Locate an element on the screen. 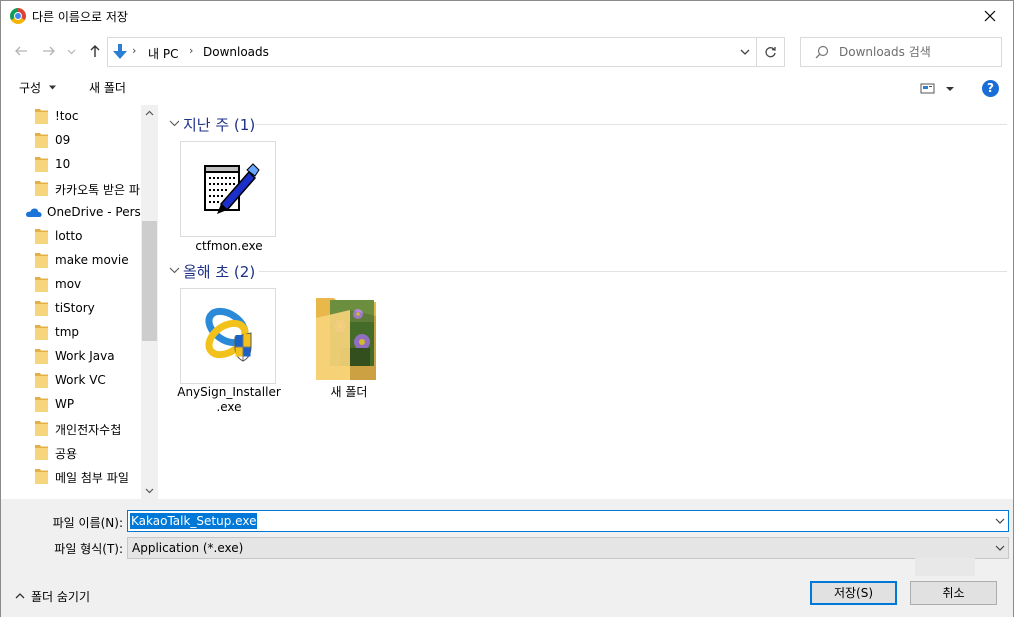  sidebar-item-label: tiStory is located at coordinates (75, 308).